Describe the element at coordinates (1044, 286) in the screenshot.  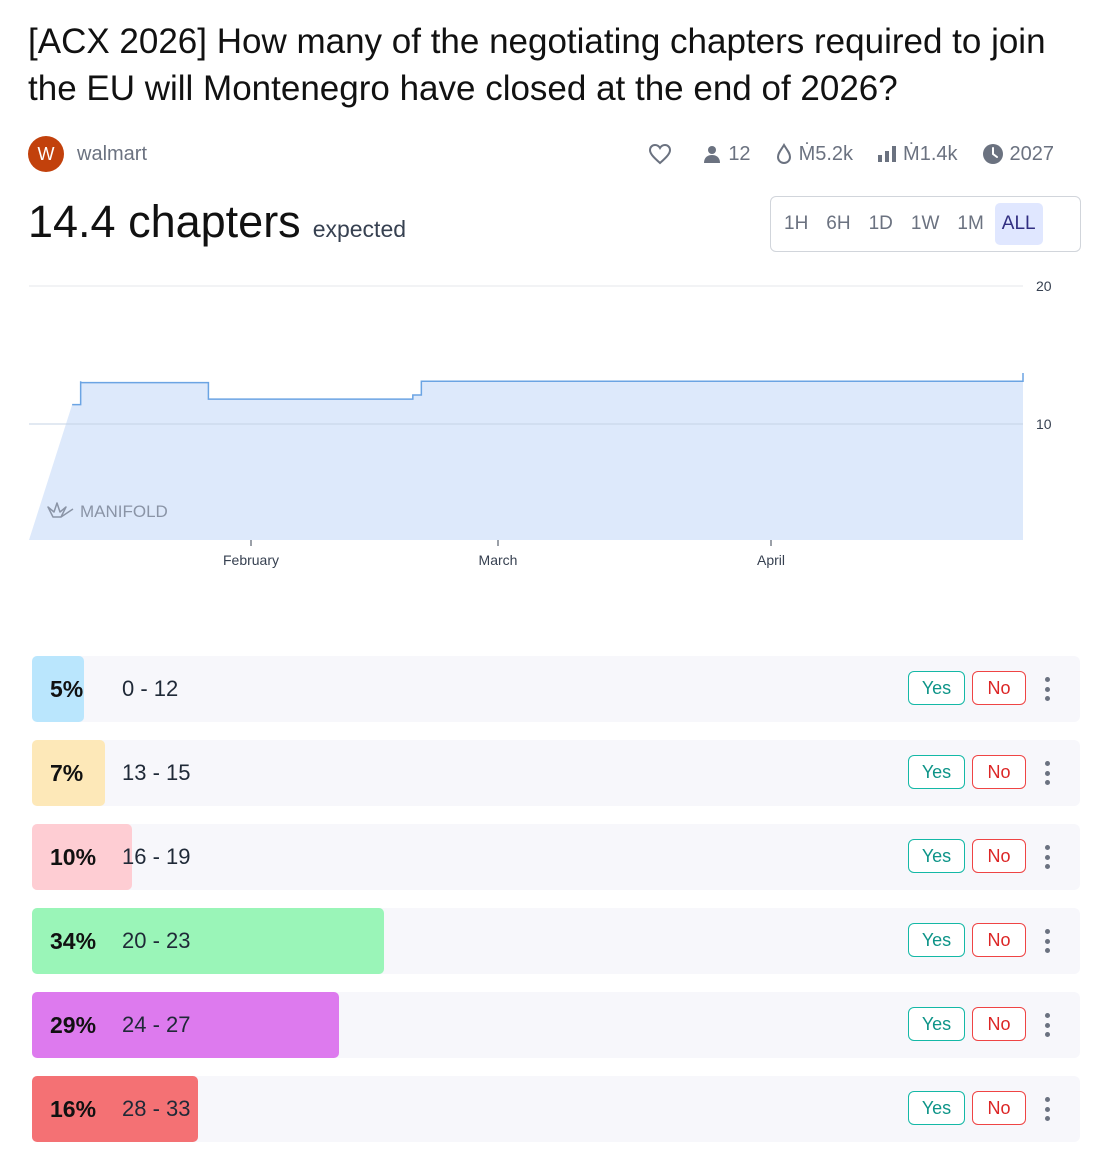
I see `y-tick-20: 20` at that location.